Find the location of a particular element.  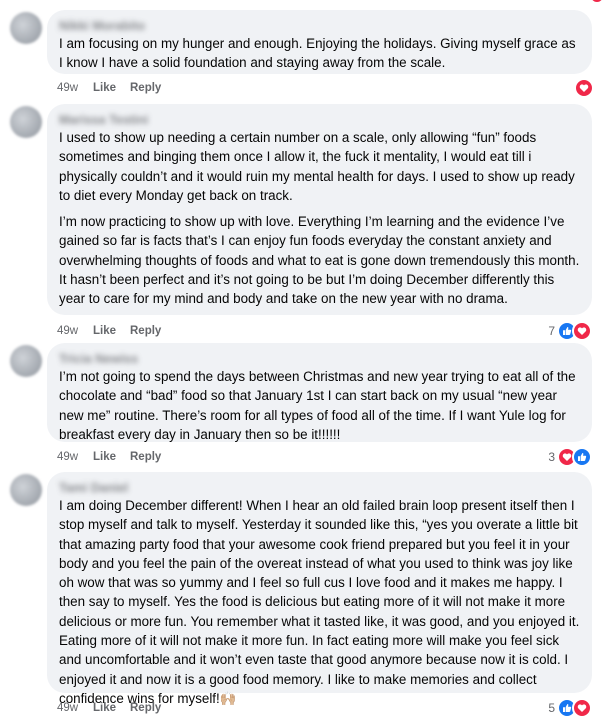

reaction-summary is located at coordinates (584, 88).